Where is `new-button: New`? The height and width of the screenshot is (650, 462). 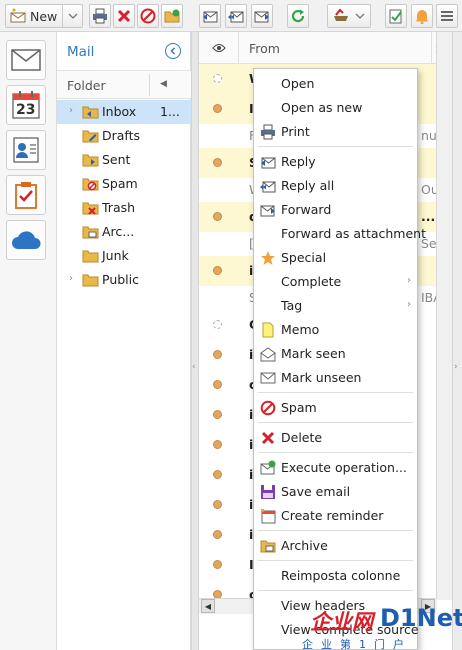 new-button: New is located at coordinates (44, 16).